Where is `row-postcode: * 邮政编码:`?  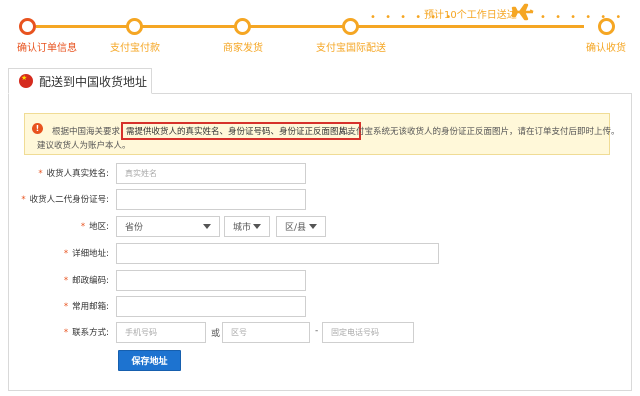
row-postcode: * 邮政编码: is located at coordinates (320, 281).